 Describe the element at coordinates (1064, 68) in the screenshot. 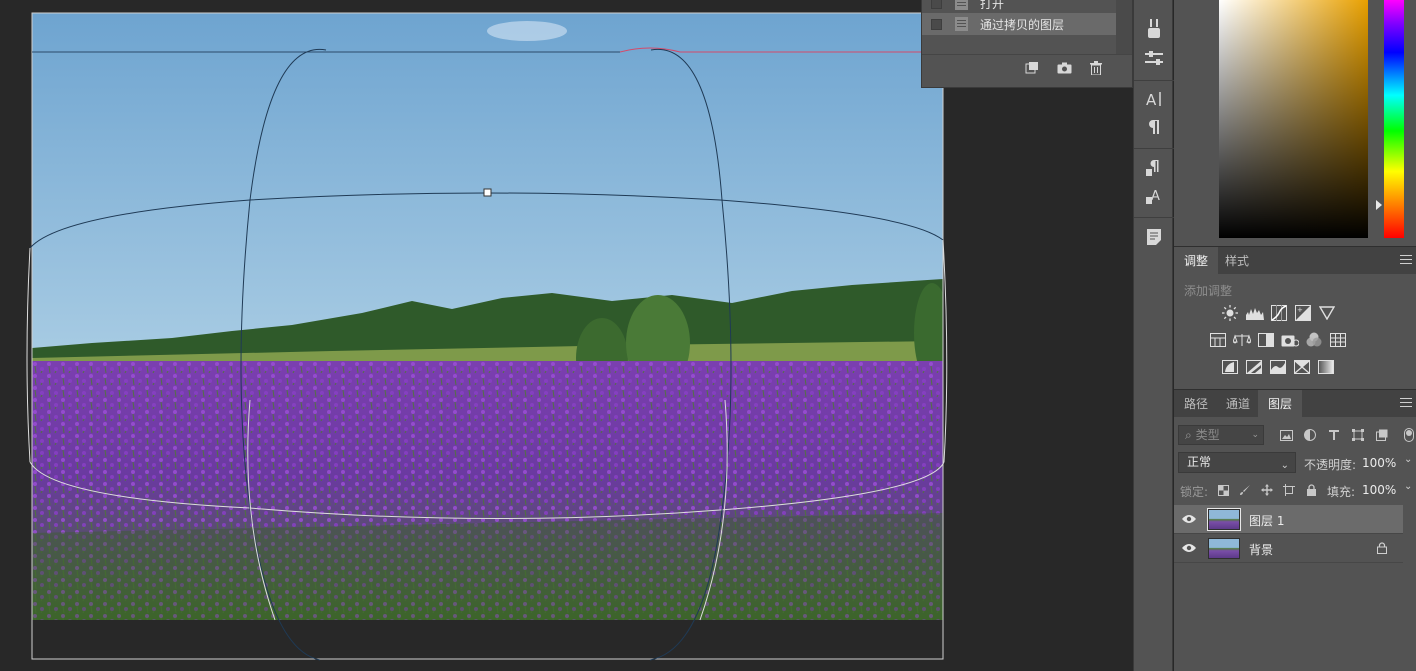

I see `snapshot-camera-icon` at that location.